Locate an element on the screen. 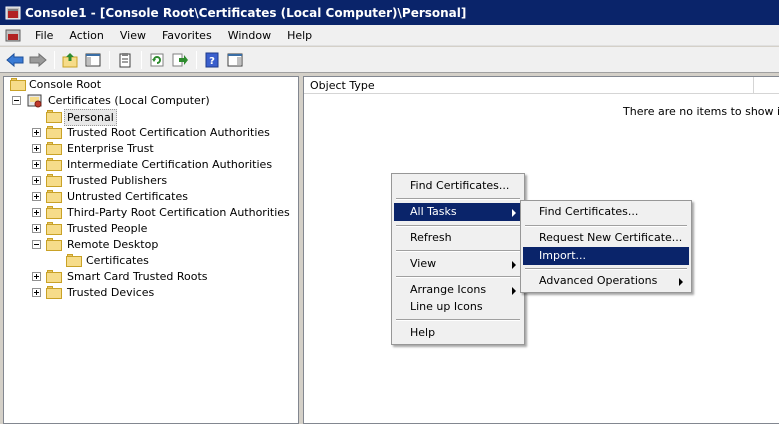  menu-item-label: Help is located at coordinates (423, 332).